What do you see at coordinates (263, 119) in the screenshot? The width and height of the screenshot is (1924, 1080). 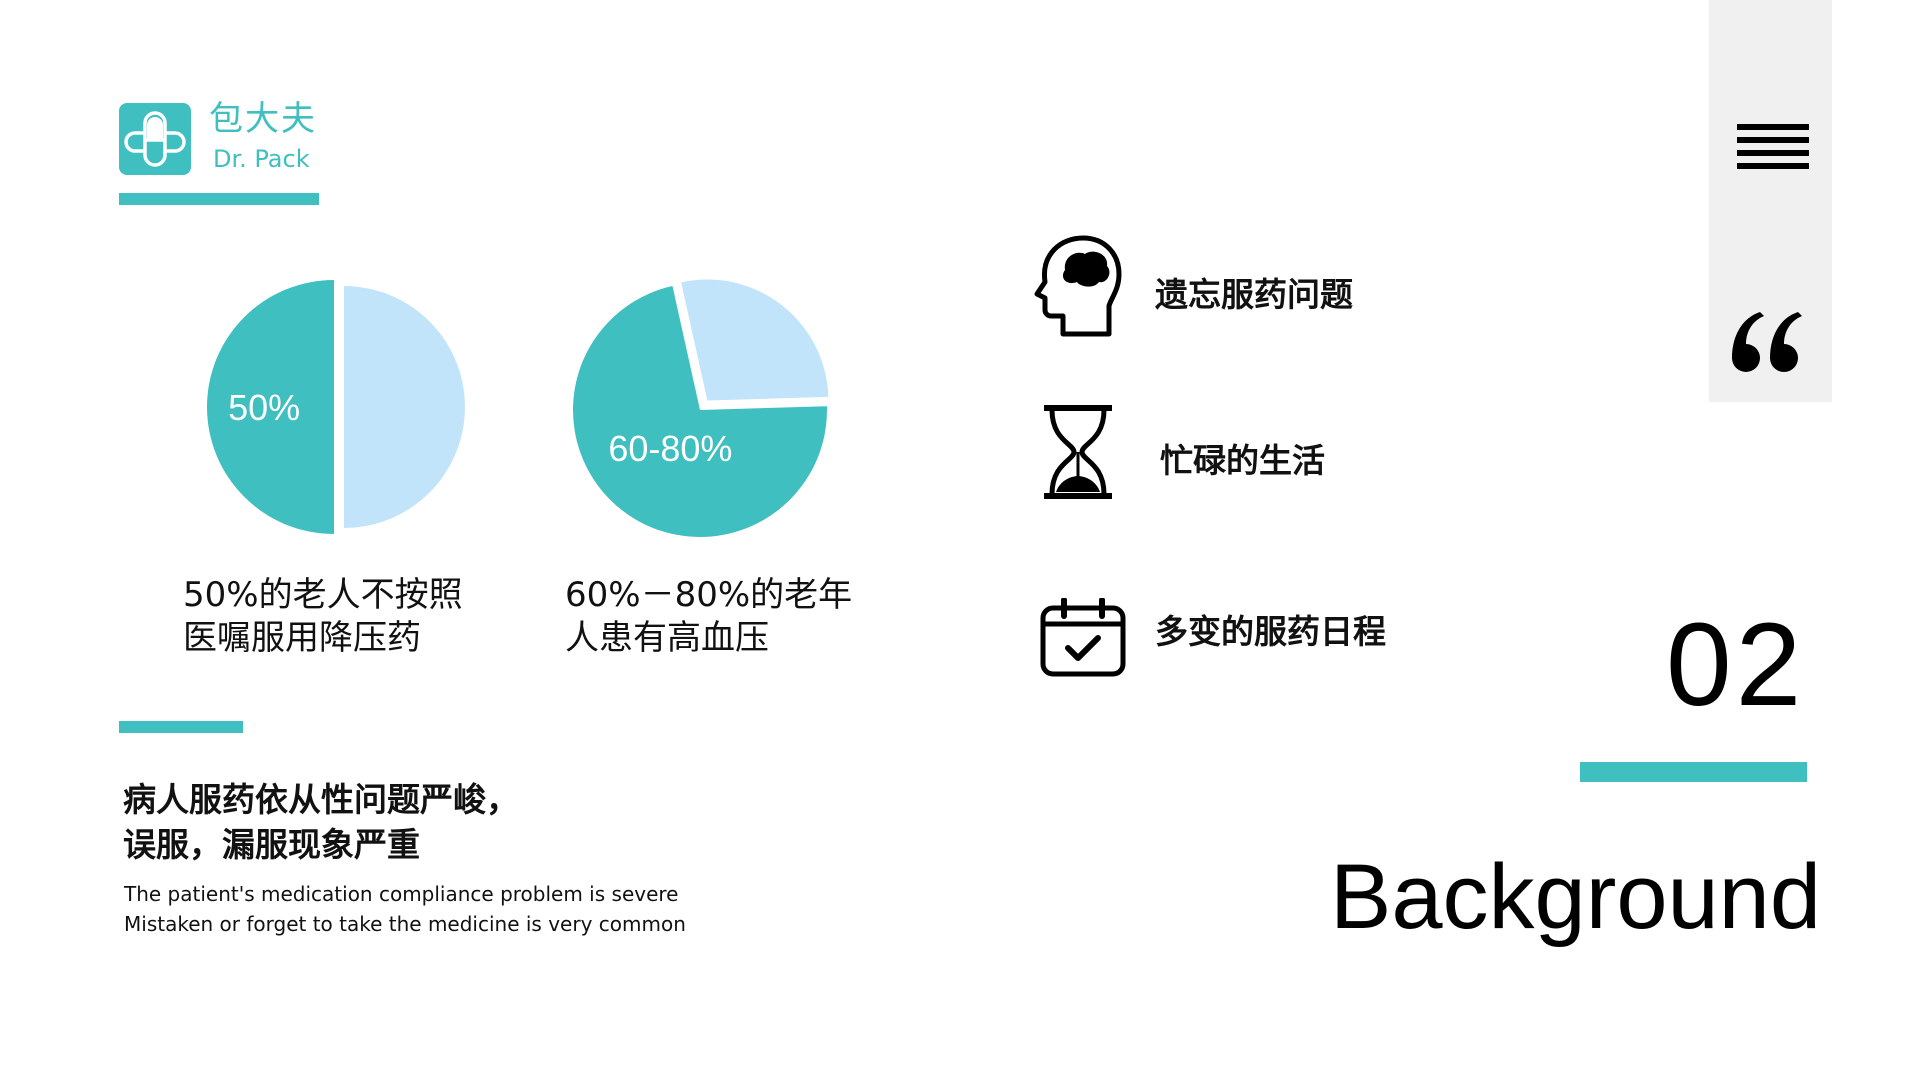 I see `logo-name-cn: 包大夫` at bounding box center [263, 119].